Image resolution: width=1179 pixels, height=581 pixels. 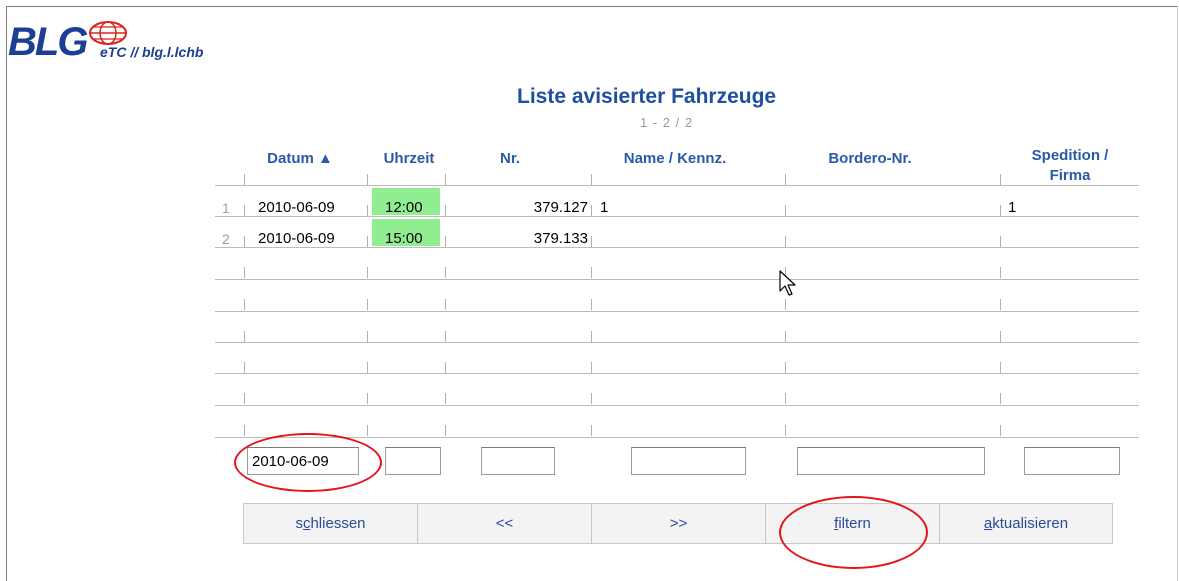 I want to click on filter-nr-input, so click(x=518, y=461).